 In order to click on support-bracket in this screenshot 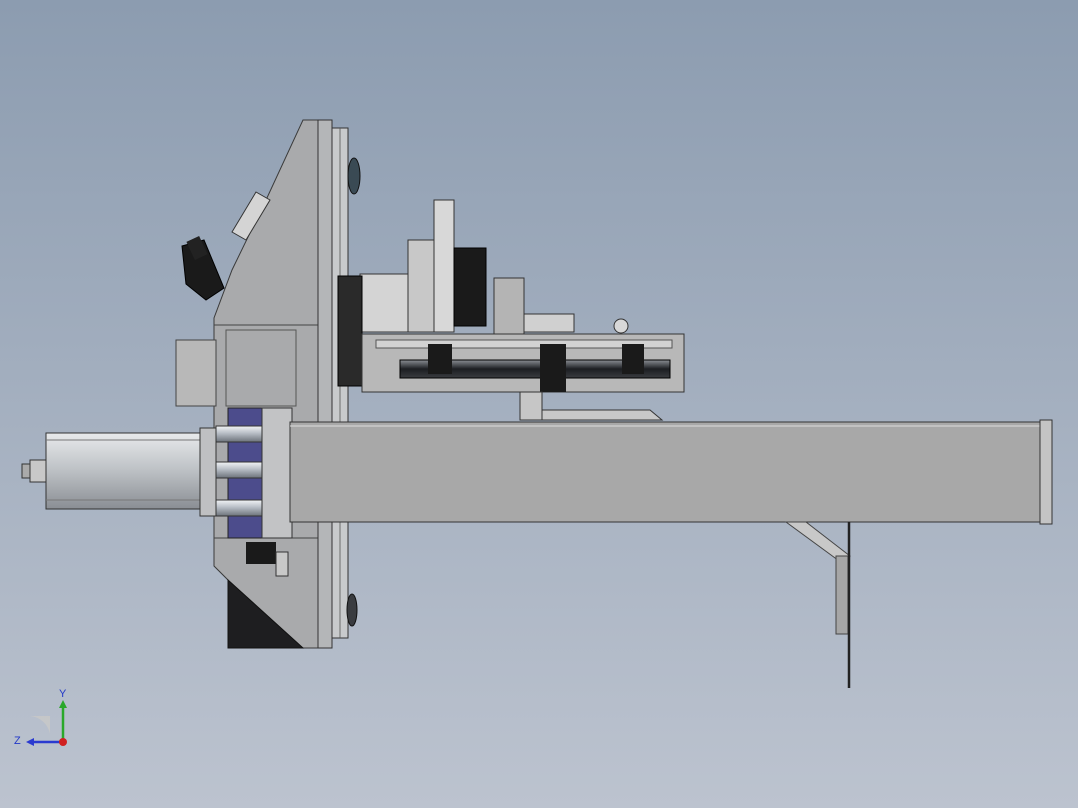, I will do `click(817, 604)`.